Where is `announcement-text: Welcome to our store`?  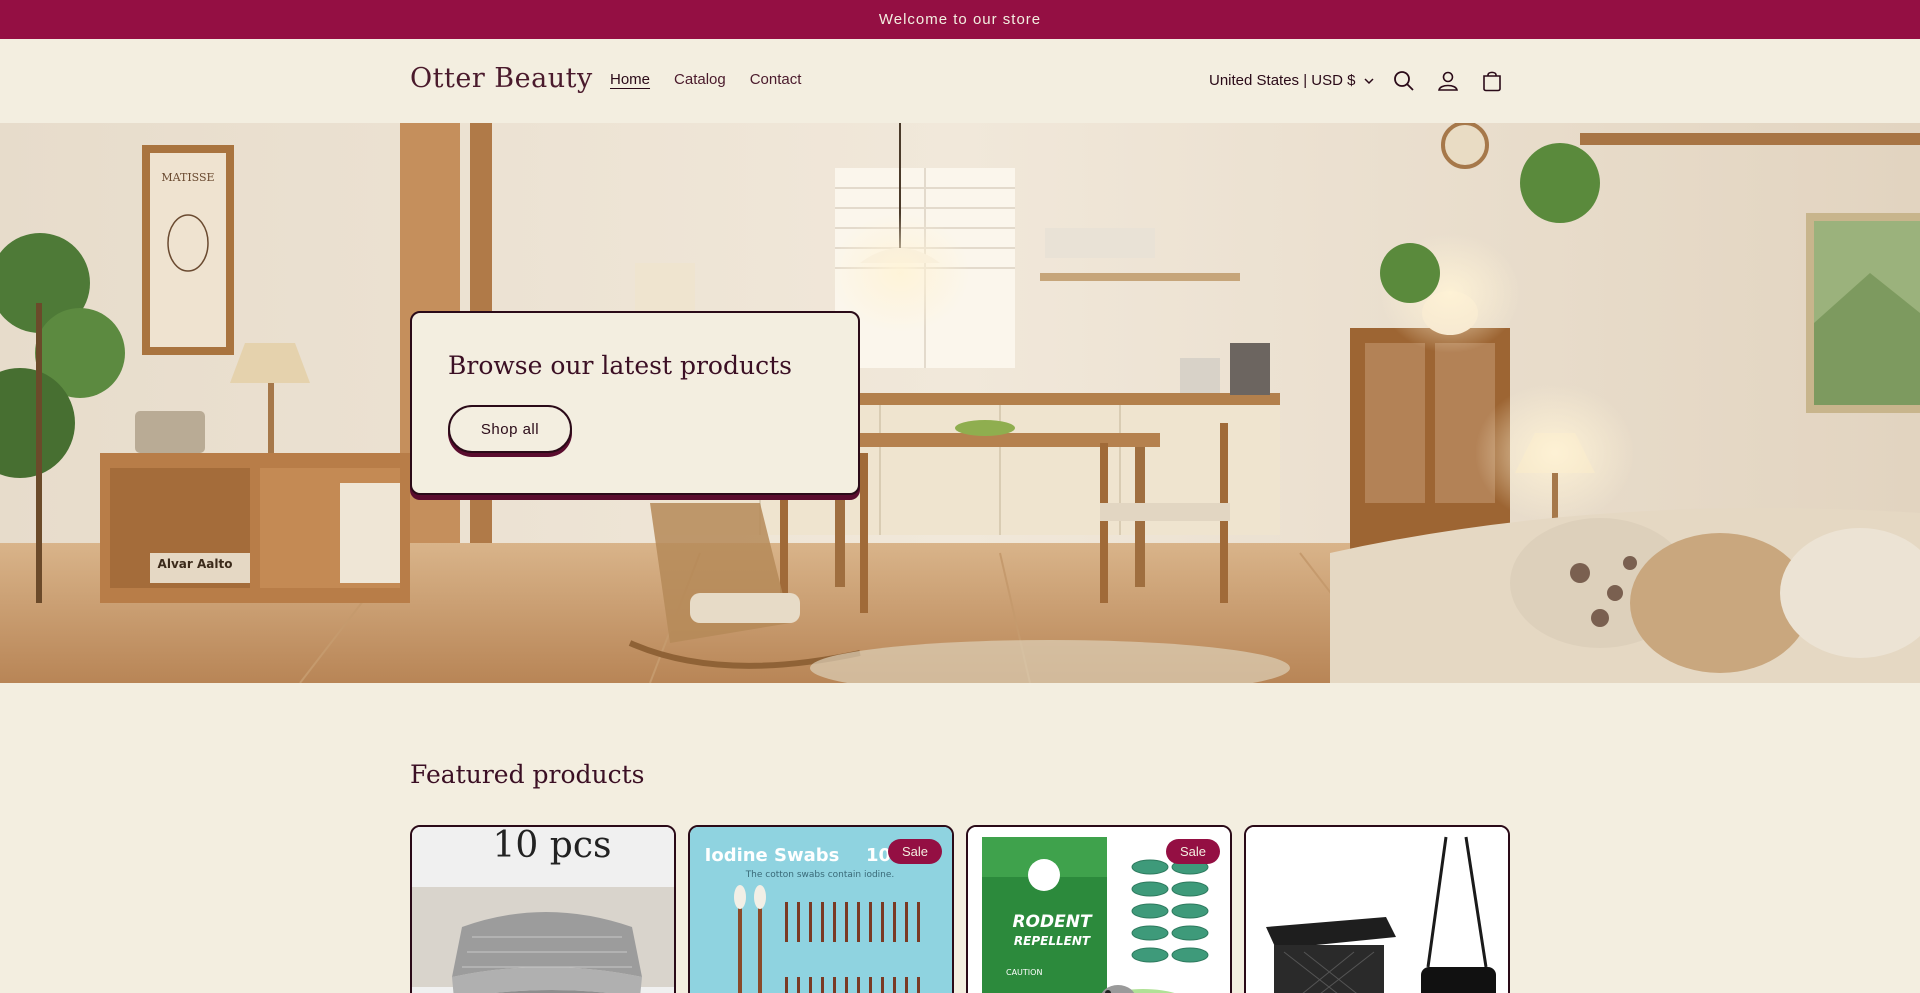 announcement-text: Welcome to our store is located at coordinates (960, 19).